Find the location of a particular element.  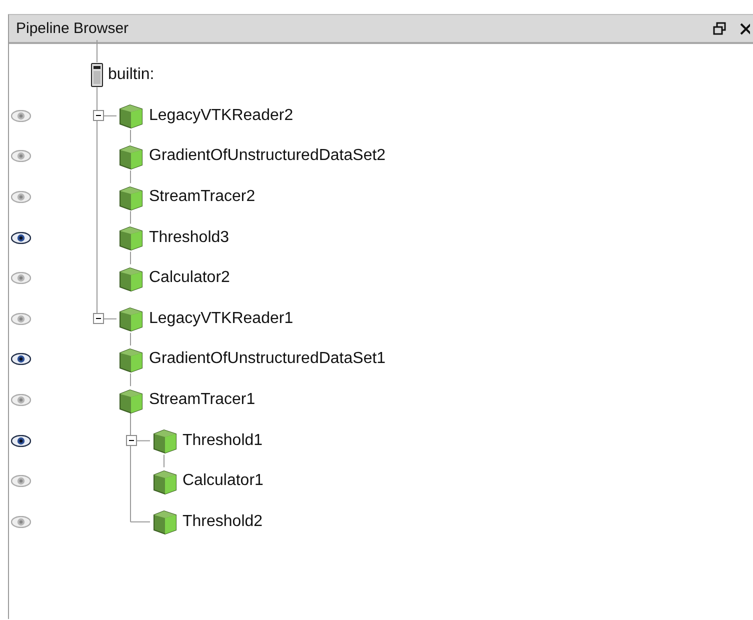

pipeline-item: StreamTracer2 is located at coordinates (202, 197).